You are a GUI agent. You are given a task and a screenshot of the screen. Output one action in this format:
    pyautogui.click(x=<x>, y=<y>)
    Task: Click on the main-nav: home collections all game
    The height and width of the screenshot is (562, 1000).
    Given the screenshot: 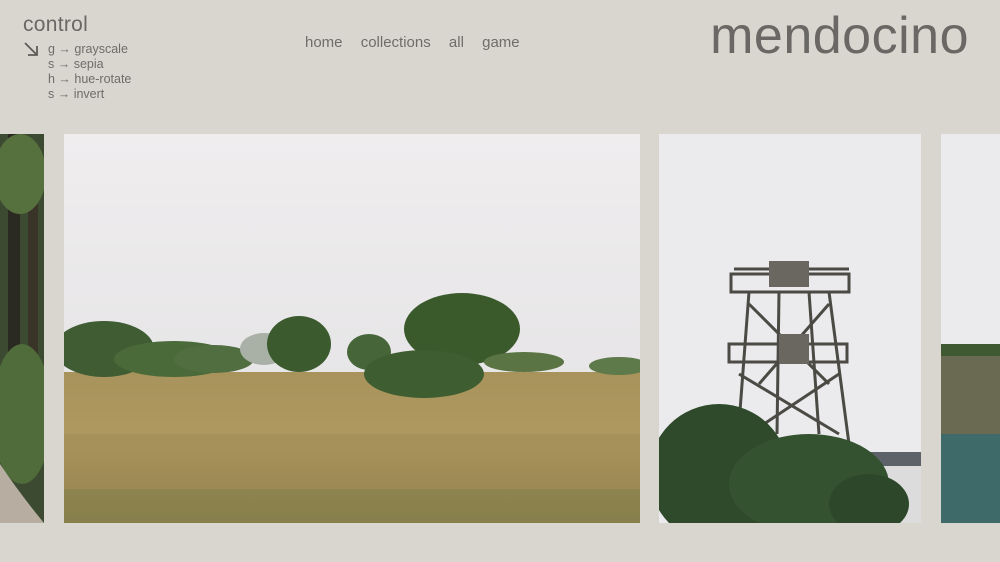 What is the action you would take?
    pyautogui.click(x=419, y=42)
    